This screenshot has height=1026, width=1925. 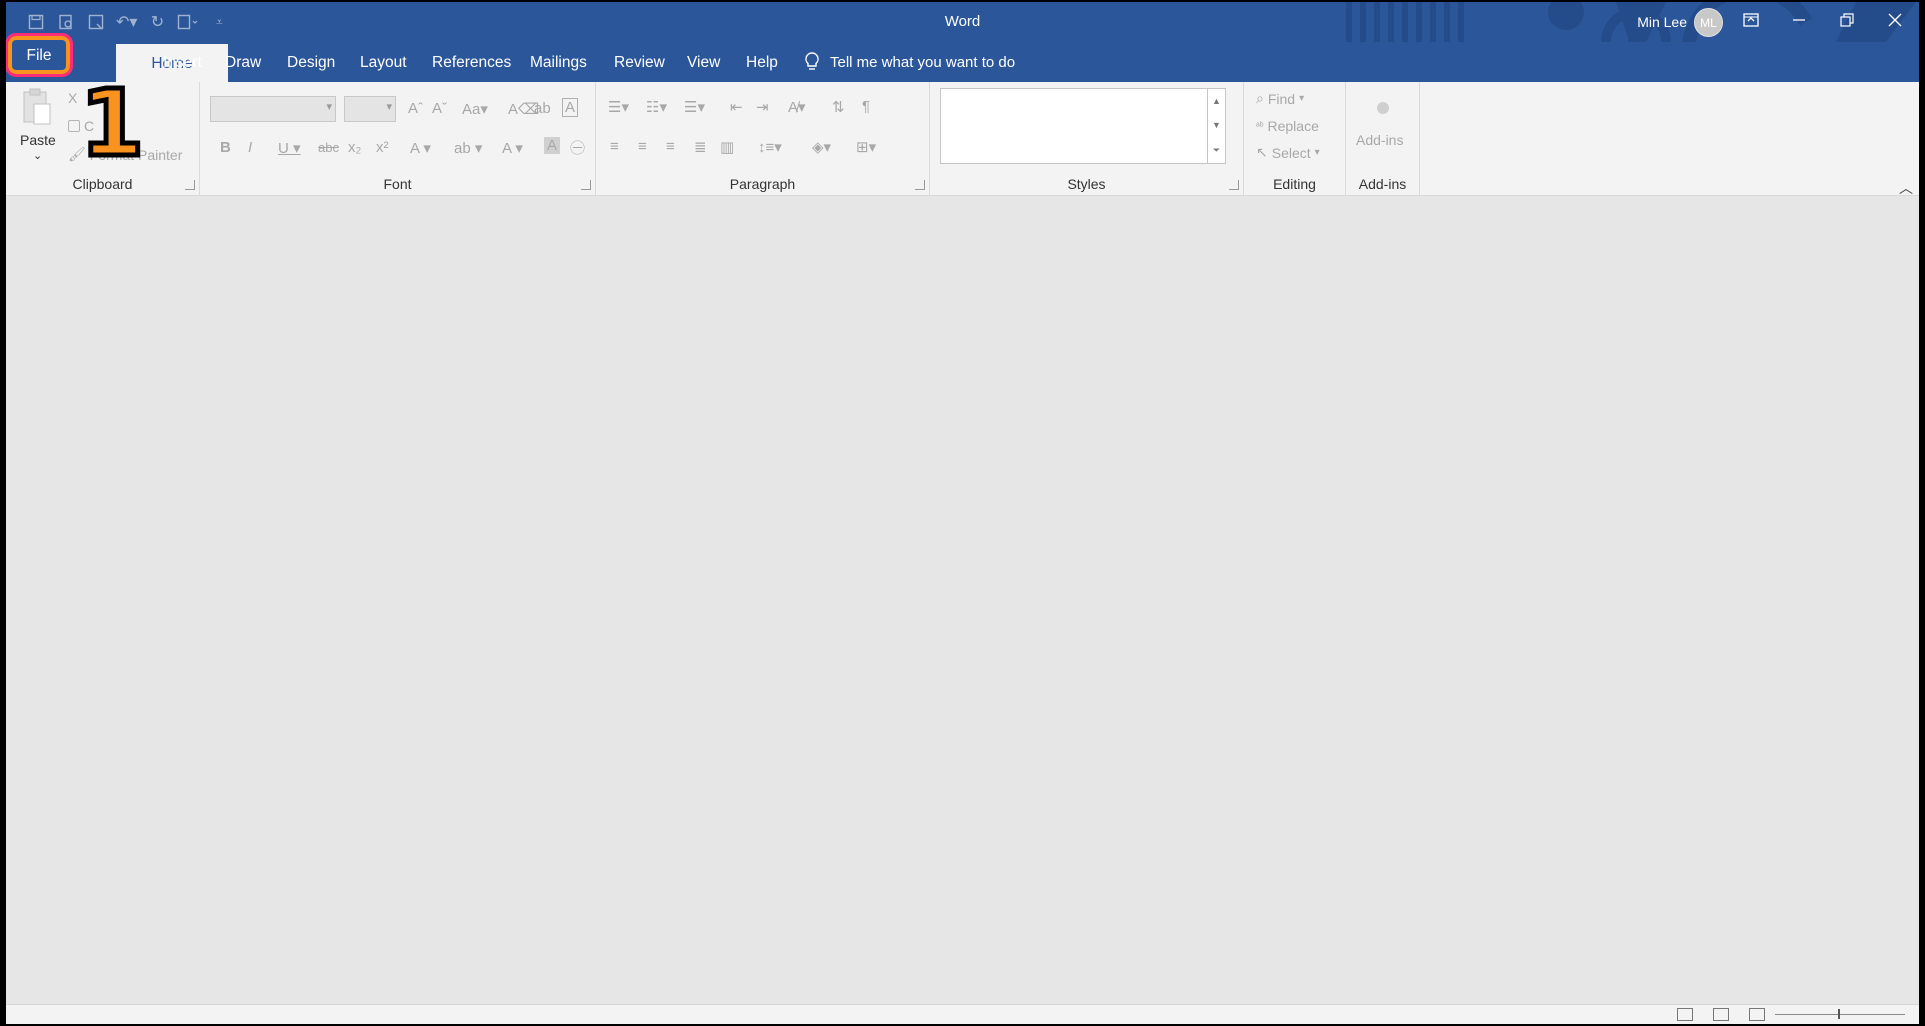 What do you see at coordinates (38, 140) in the screenshot?
I see `paste-button: Paste` at bounding box center [38, 140].